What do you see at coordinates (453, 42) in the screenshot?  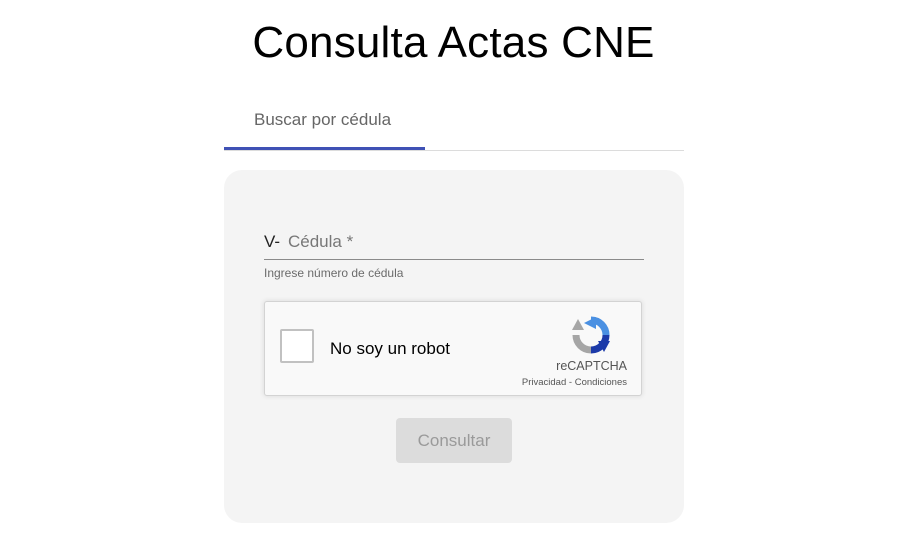 I see `page-title: Consulta Actas CNE` at bounding box center [453, 42].